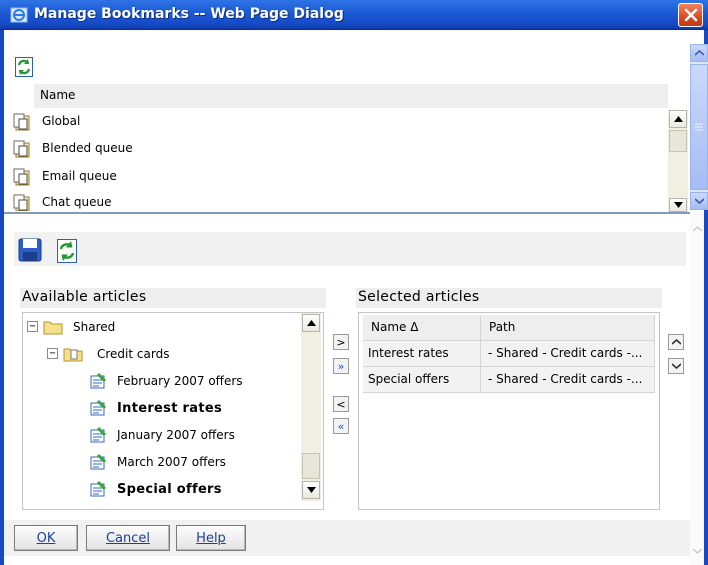 The image size is (708, 565). I want to click on tree-node-article: Special offers, so click(194, 491).